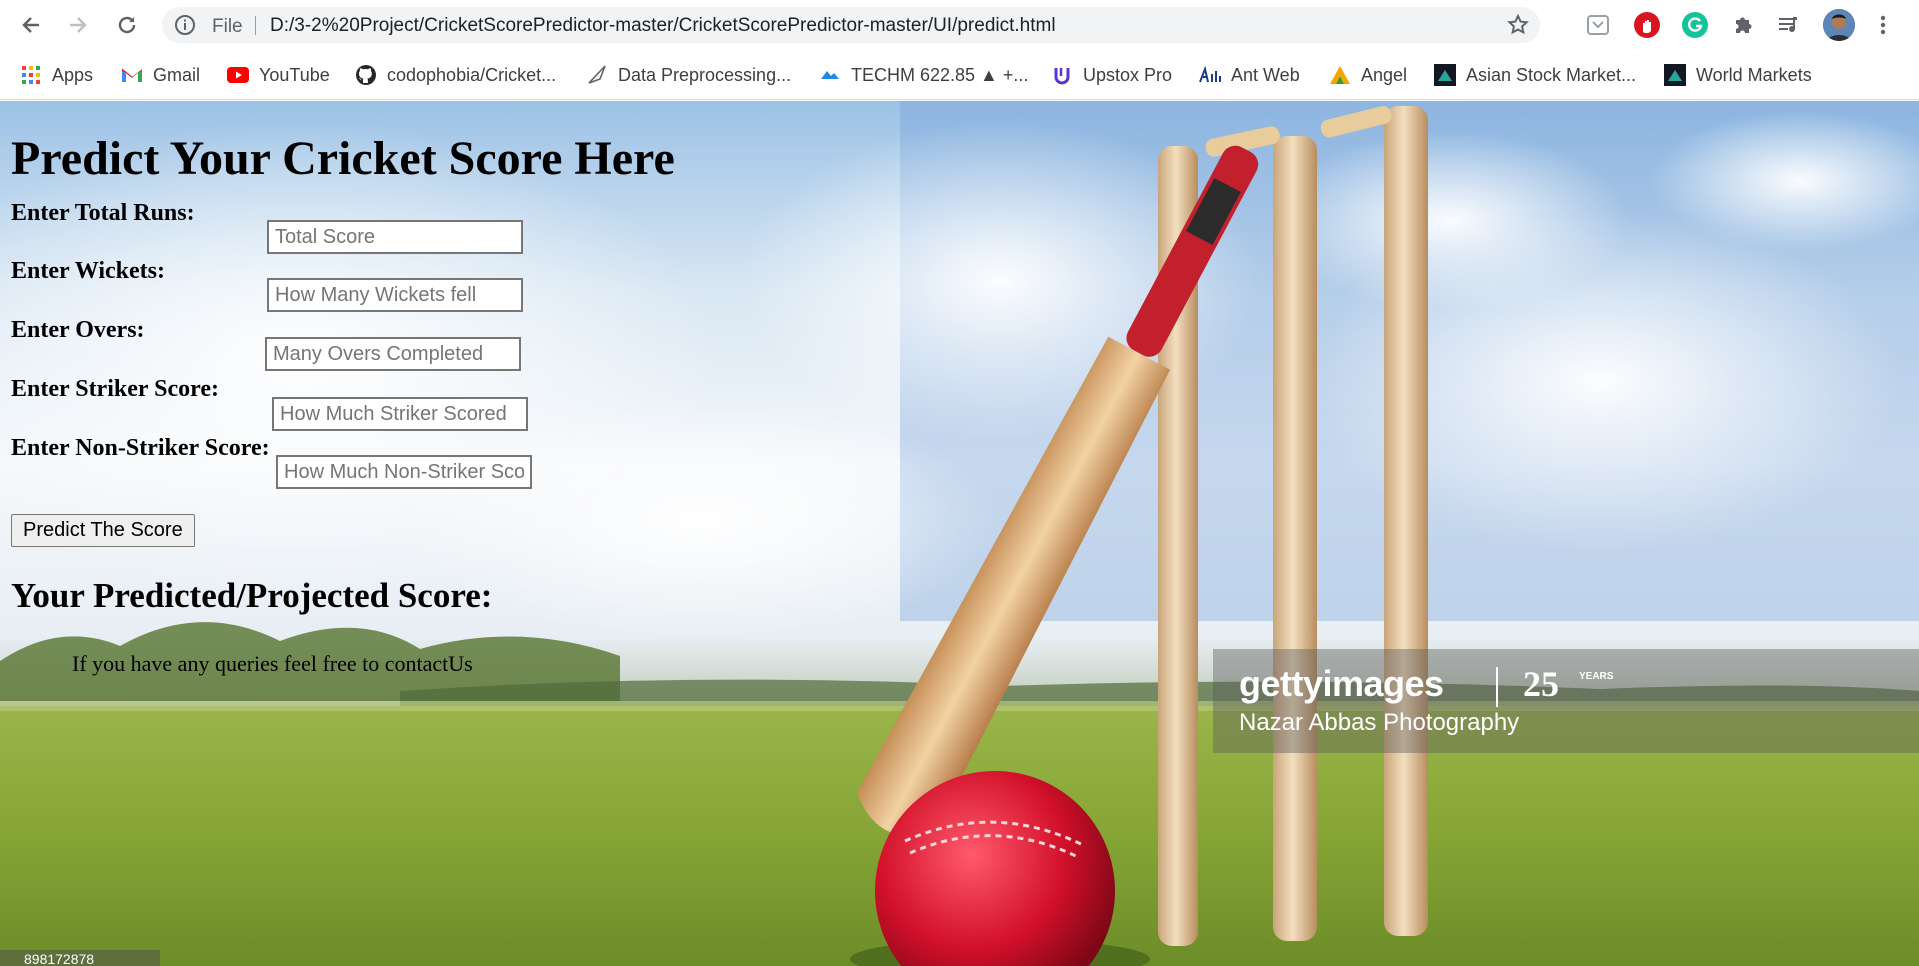 This screenshot has height=966, width=1919. I want to click on back-button, so click(31, 25).